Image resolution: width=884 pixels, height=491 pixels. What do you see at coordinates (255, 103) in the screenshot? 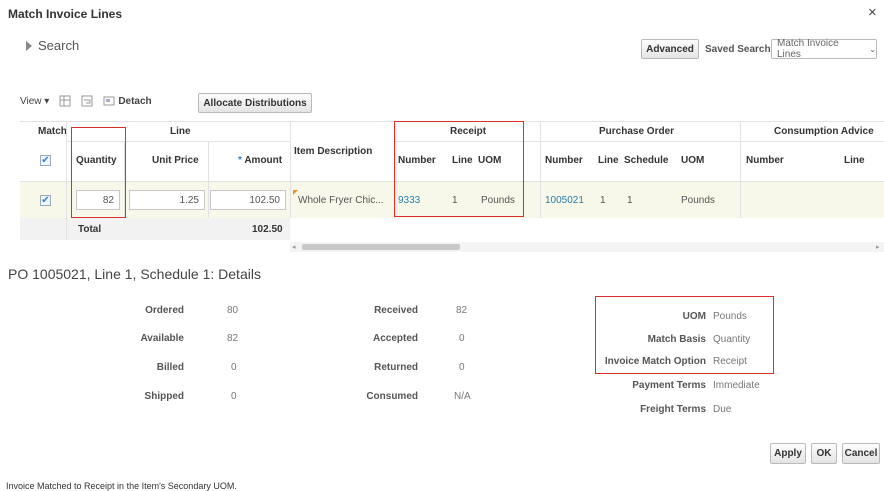
I see `allocate-distributions-button: Allocate Distributions` at bounding box center [255, 103].